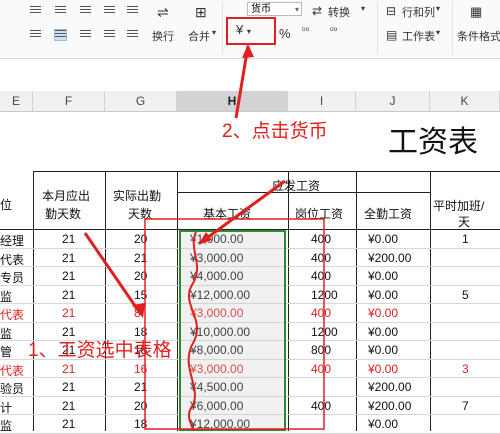  I want to click on rows-cols-icon: ⊟, so click(391, 11).